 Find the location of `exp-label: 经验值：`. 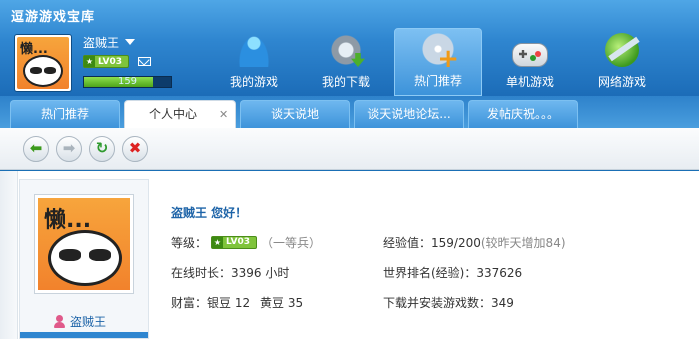

exp-label: 经验值： is located at coordinates (407, 243).